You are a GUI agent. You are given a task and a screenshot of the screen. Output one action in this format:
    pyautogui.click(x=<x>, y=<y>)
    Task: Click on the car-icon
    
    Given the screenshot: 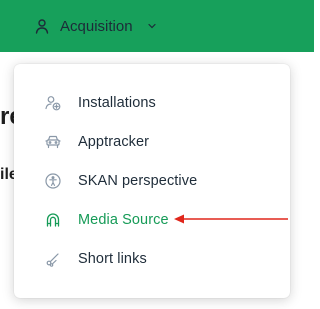 What is the action you would take?
    pyautogui.click(x=53, y=142)
    